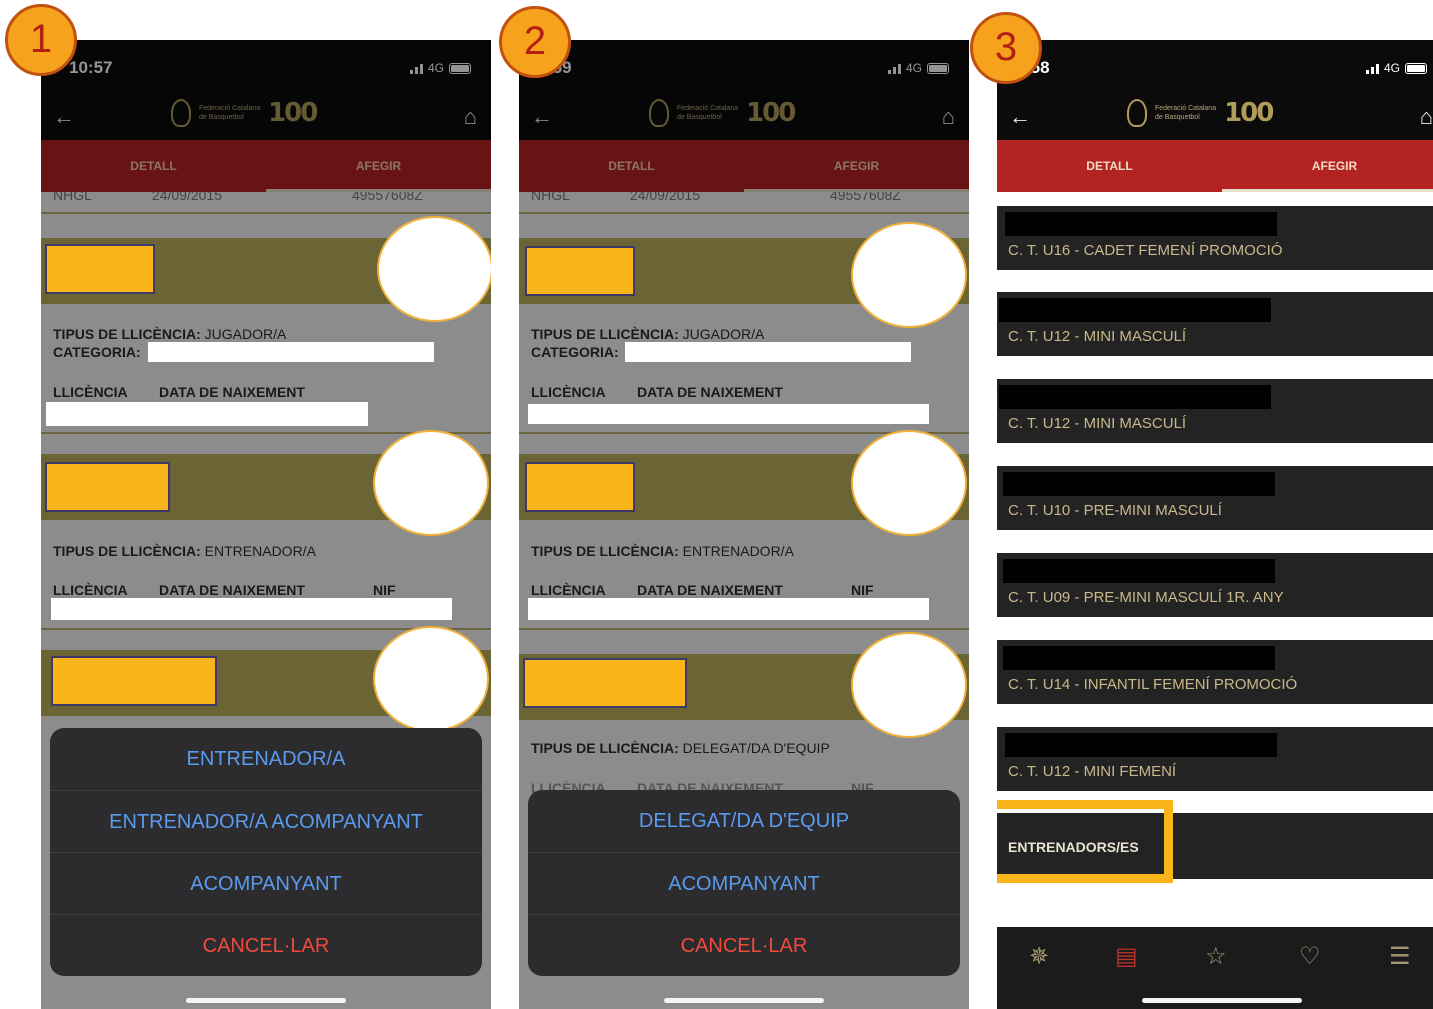  I want to click on highlight-box, so click(1085, 841).